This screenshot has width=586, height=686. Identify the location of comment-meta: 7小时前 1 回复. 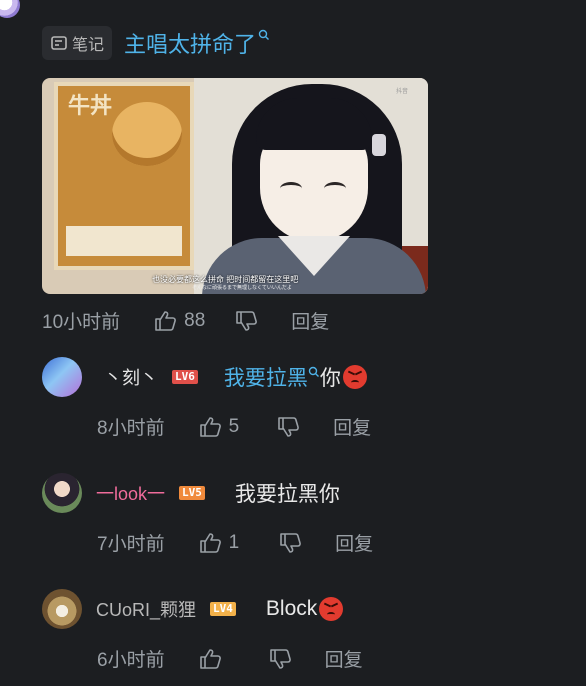
(235, 542).